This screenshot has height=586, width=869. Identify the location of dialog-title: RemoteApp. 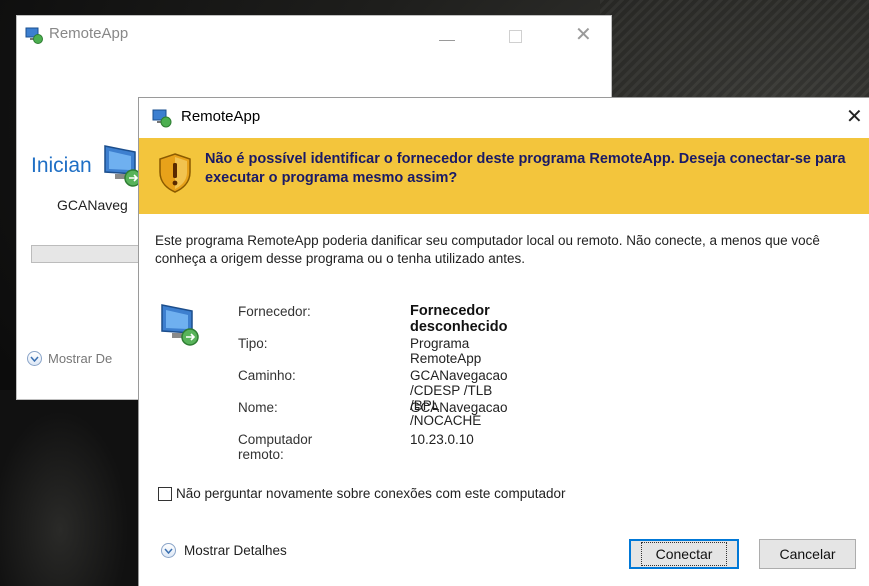
(221, 116).